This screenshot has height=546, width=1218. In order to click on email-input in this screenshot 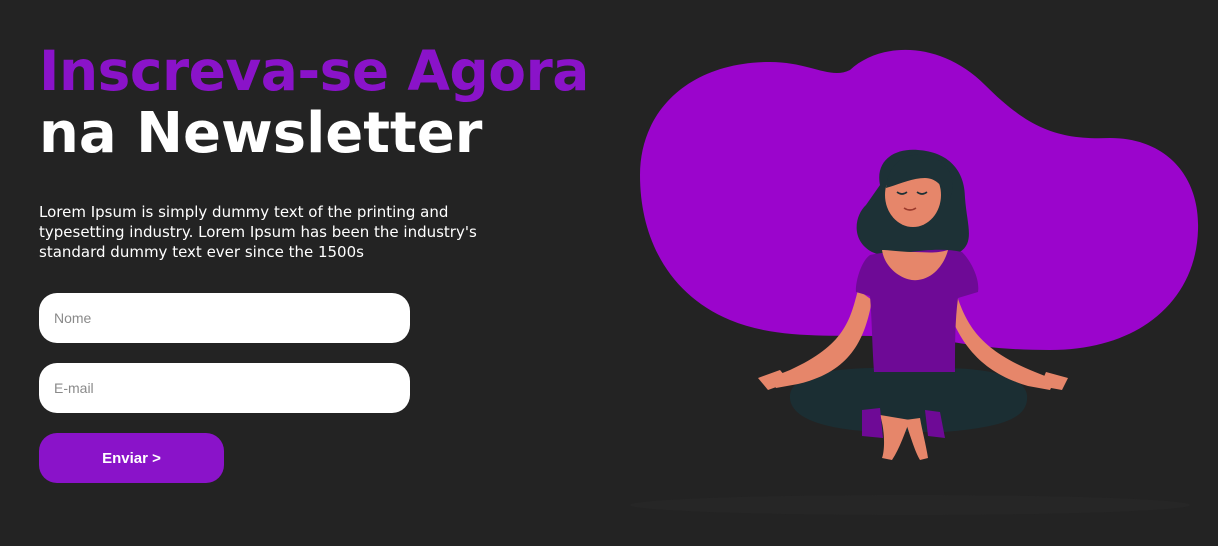, I will do `click(224, 388)`.